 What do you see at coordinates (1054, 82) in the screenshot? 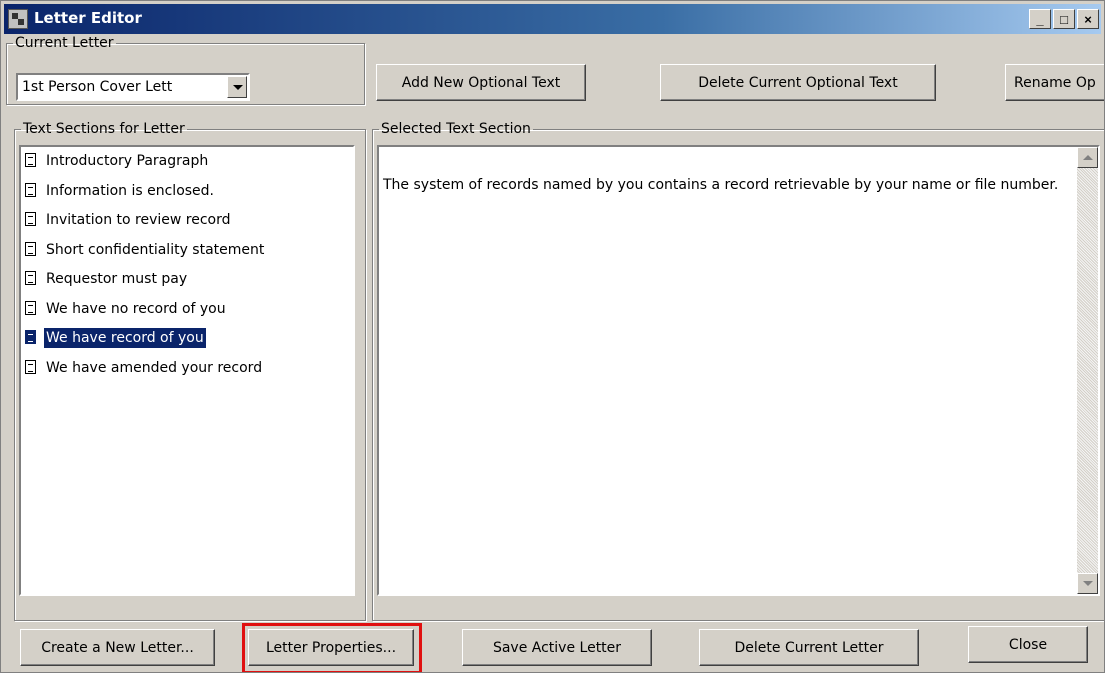
I see `rename-optional-text-button: Rename Op` at bounding box center [1054, 82].